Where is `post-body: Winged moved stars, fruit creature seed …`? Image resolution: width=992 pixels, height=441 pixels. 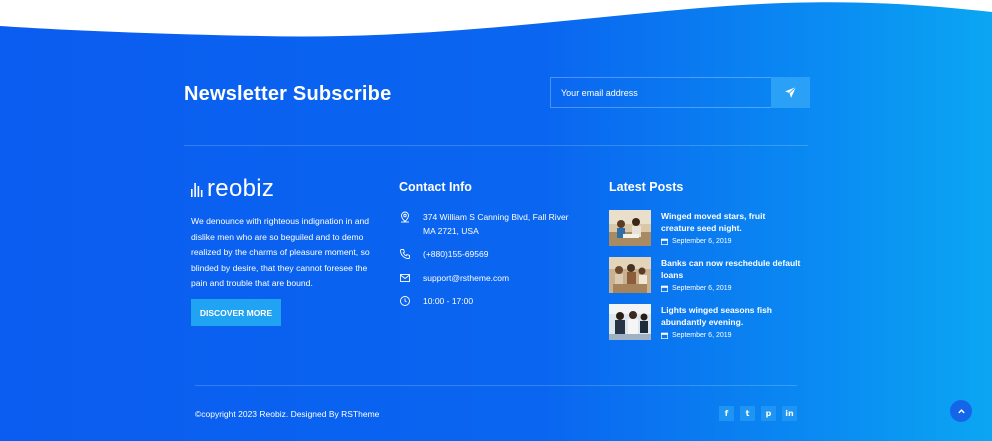 post-body: Winged moved stars, fruit creature seed … is located at coordinates (731, 228).